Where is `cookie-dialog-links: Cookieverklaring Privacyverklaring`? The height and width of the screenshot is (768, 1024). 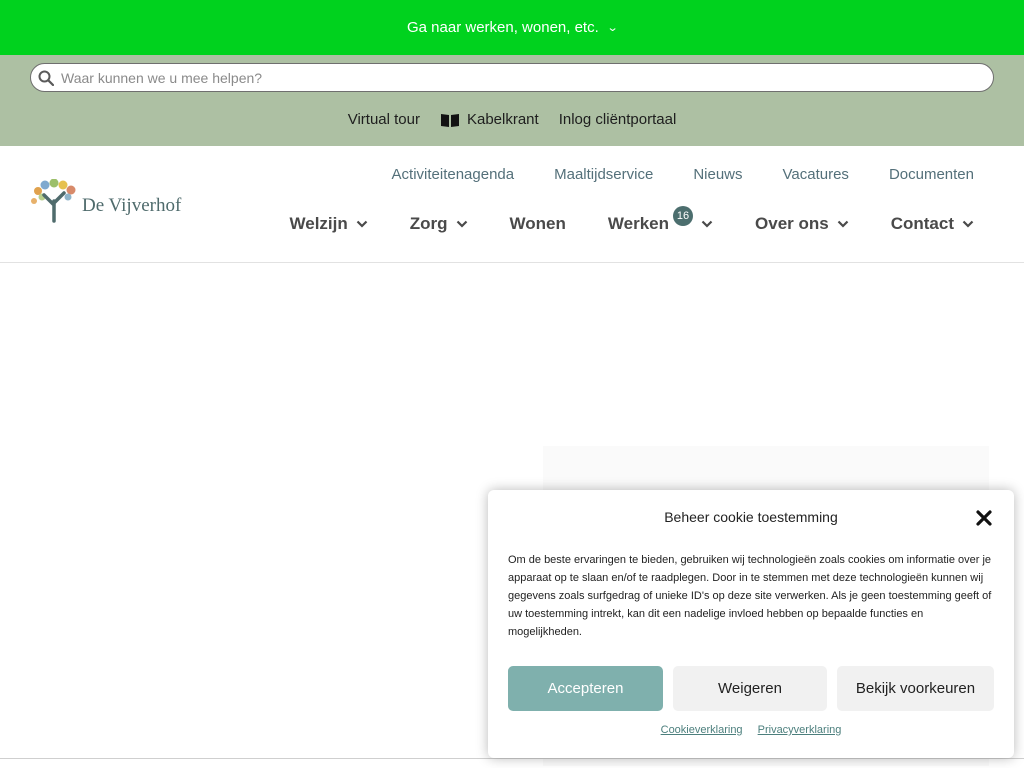 cookie-dialog-links: Cookieverklaring Privacyverklaring is located at coordinates (751, 730).